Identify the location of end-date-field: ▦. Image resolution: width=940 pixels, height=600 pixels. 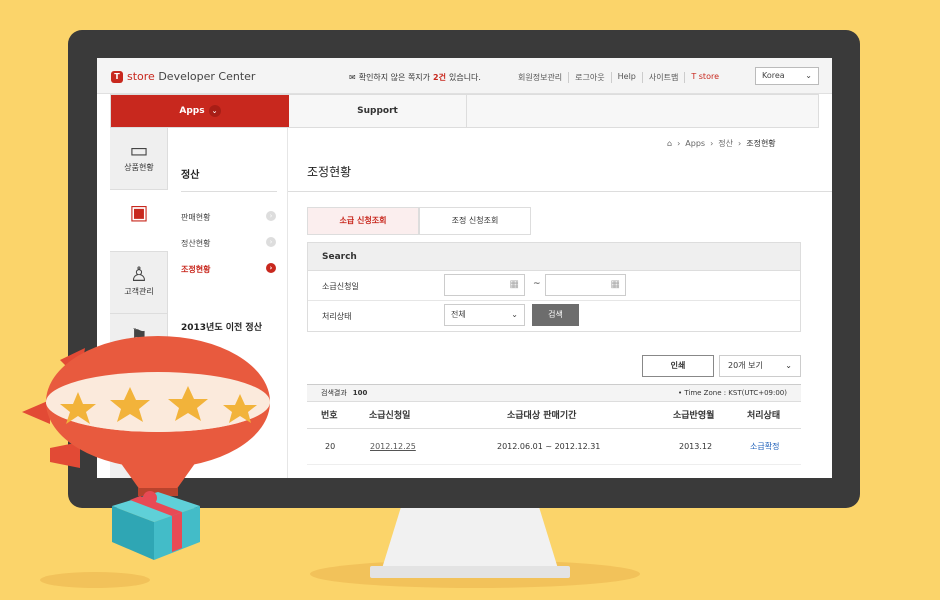
(585, 285).